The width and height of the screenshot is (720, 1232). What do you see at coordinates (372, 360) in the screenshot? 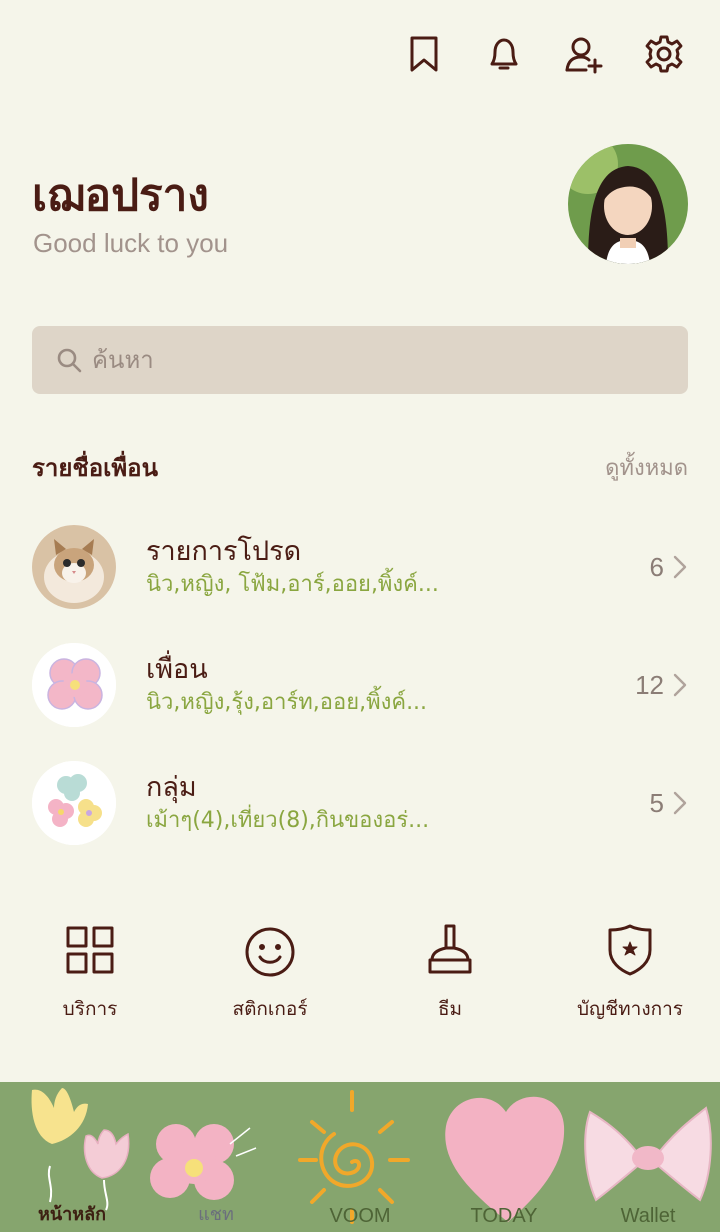
I see `search-input` at bounding box center [372, 360].